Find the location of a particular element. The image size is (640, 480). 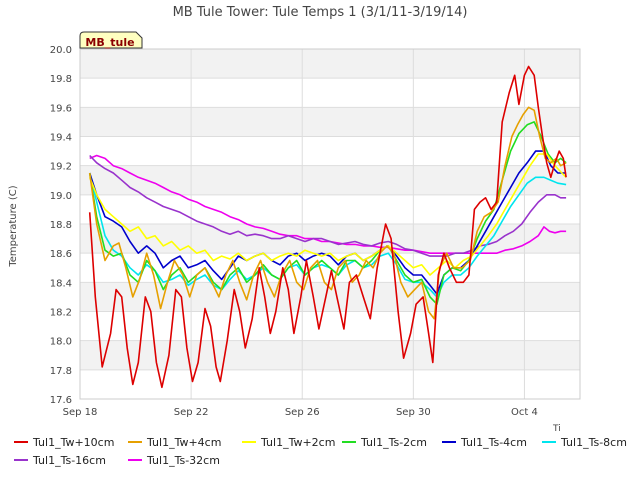

legend-item: Tul1_Ts-32cm is located at coordinates (174, 460).